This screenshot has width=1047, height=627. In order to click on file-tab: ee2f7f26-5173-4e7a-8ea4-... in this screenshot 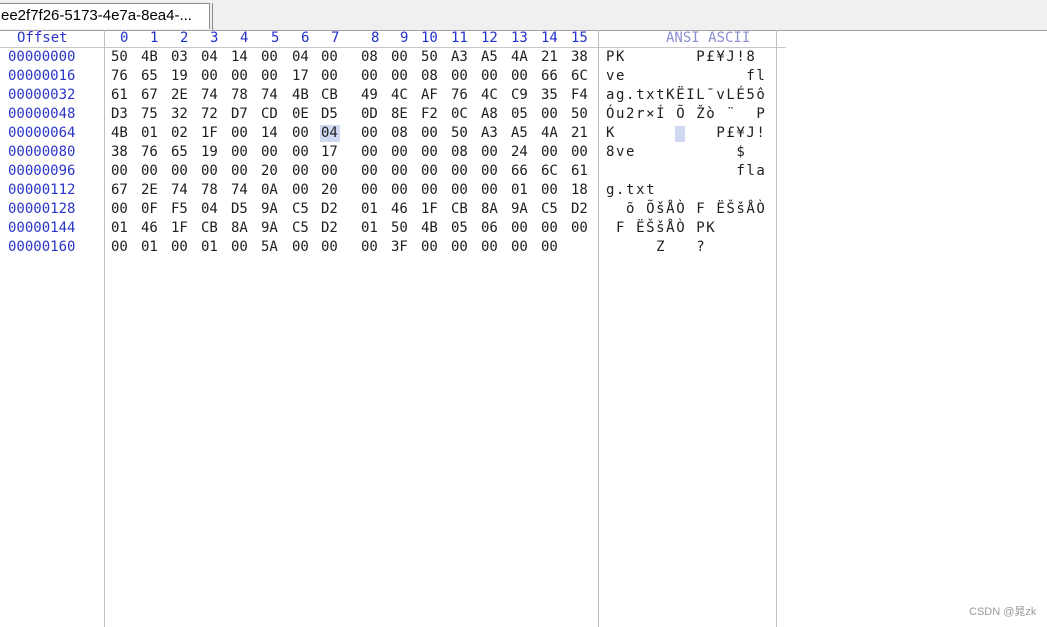, I will do `click(105, 16)`.